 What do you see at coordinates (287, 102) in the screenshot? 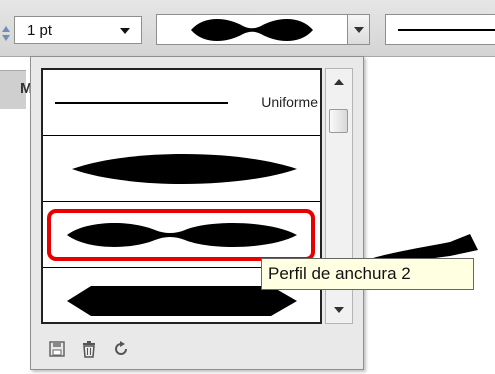
I see `list-item-label: Uniforme` at bounding box center [287, 102].